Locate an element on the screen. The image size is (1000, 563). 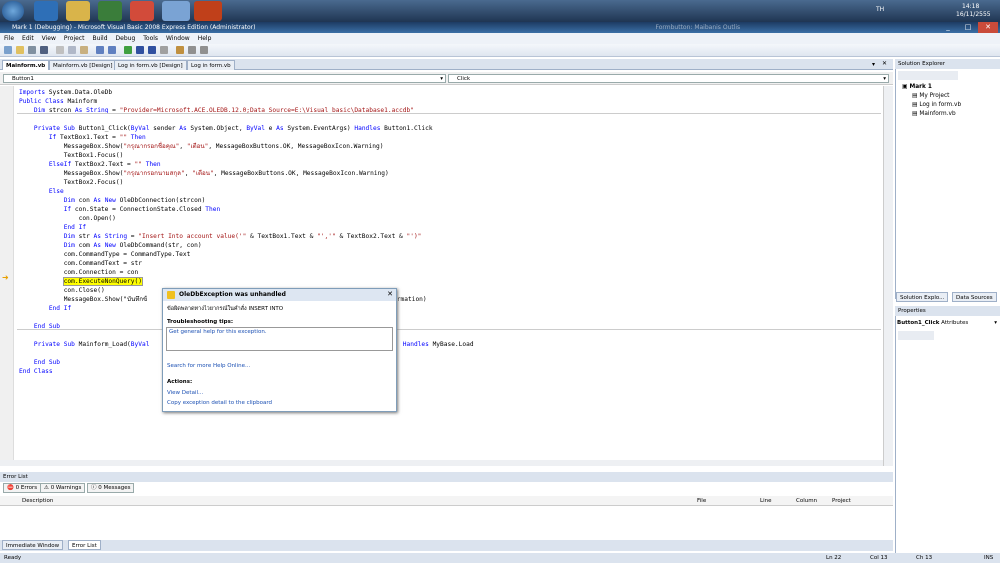
menu-build: Build is located at coordinates (99, 38).